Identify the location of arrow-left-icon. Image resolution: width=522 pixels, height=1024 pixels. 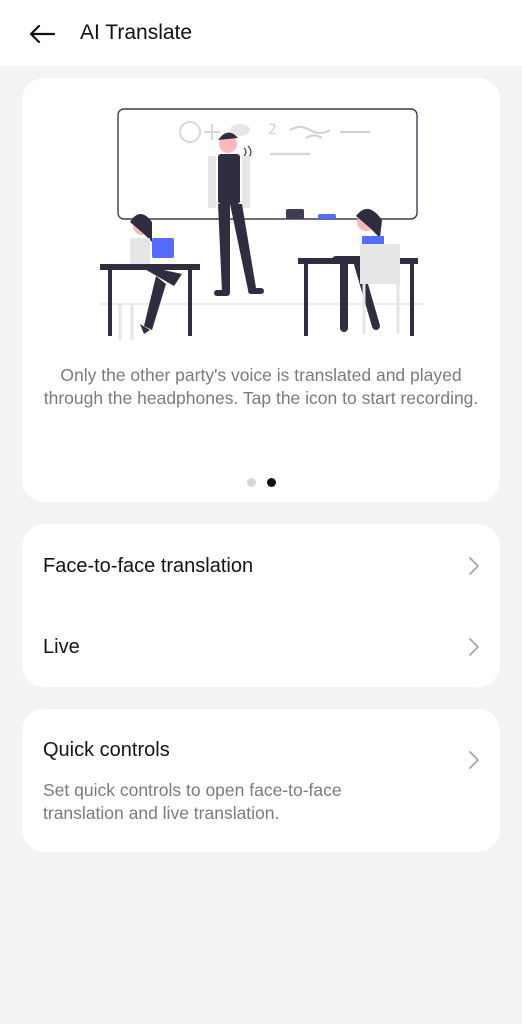
(42, 34).